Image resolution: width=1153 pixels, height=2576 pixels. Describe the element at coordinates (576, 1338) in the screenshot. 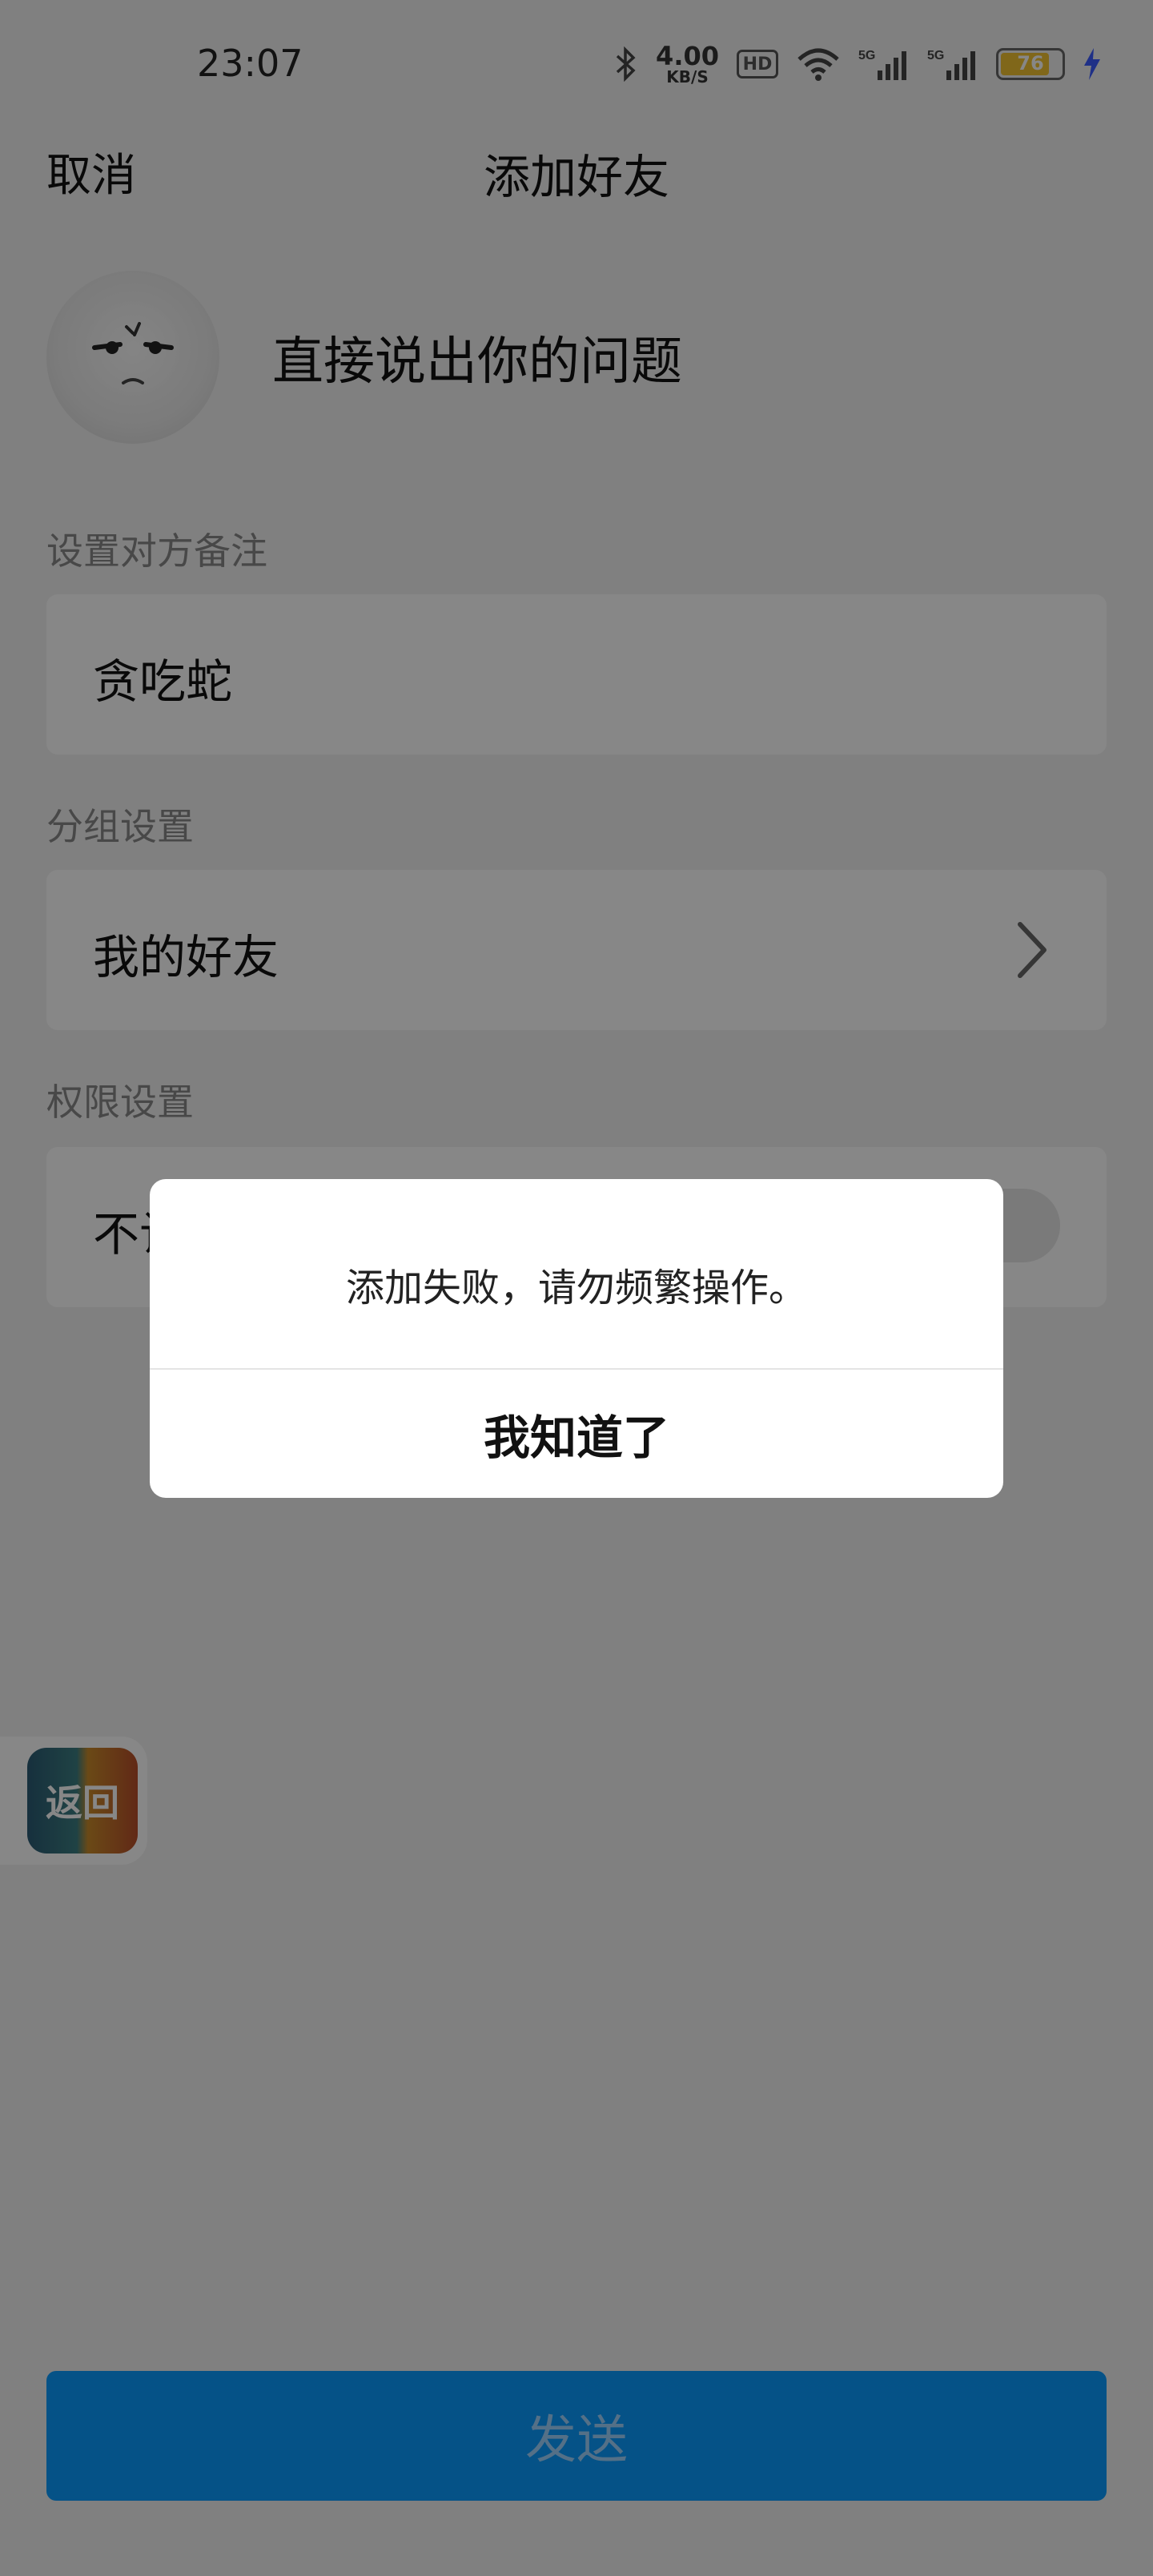

I see `alert-dialog: 添加失败，请勿频繁操作。 我知道了` at that location.